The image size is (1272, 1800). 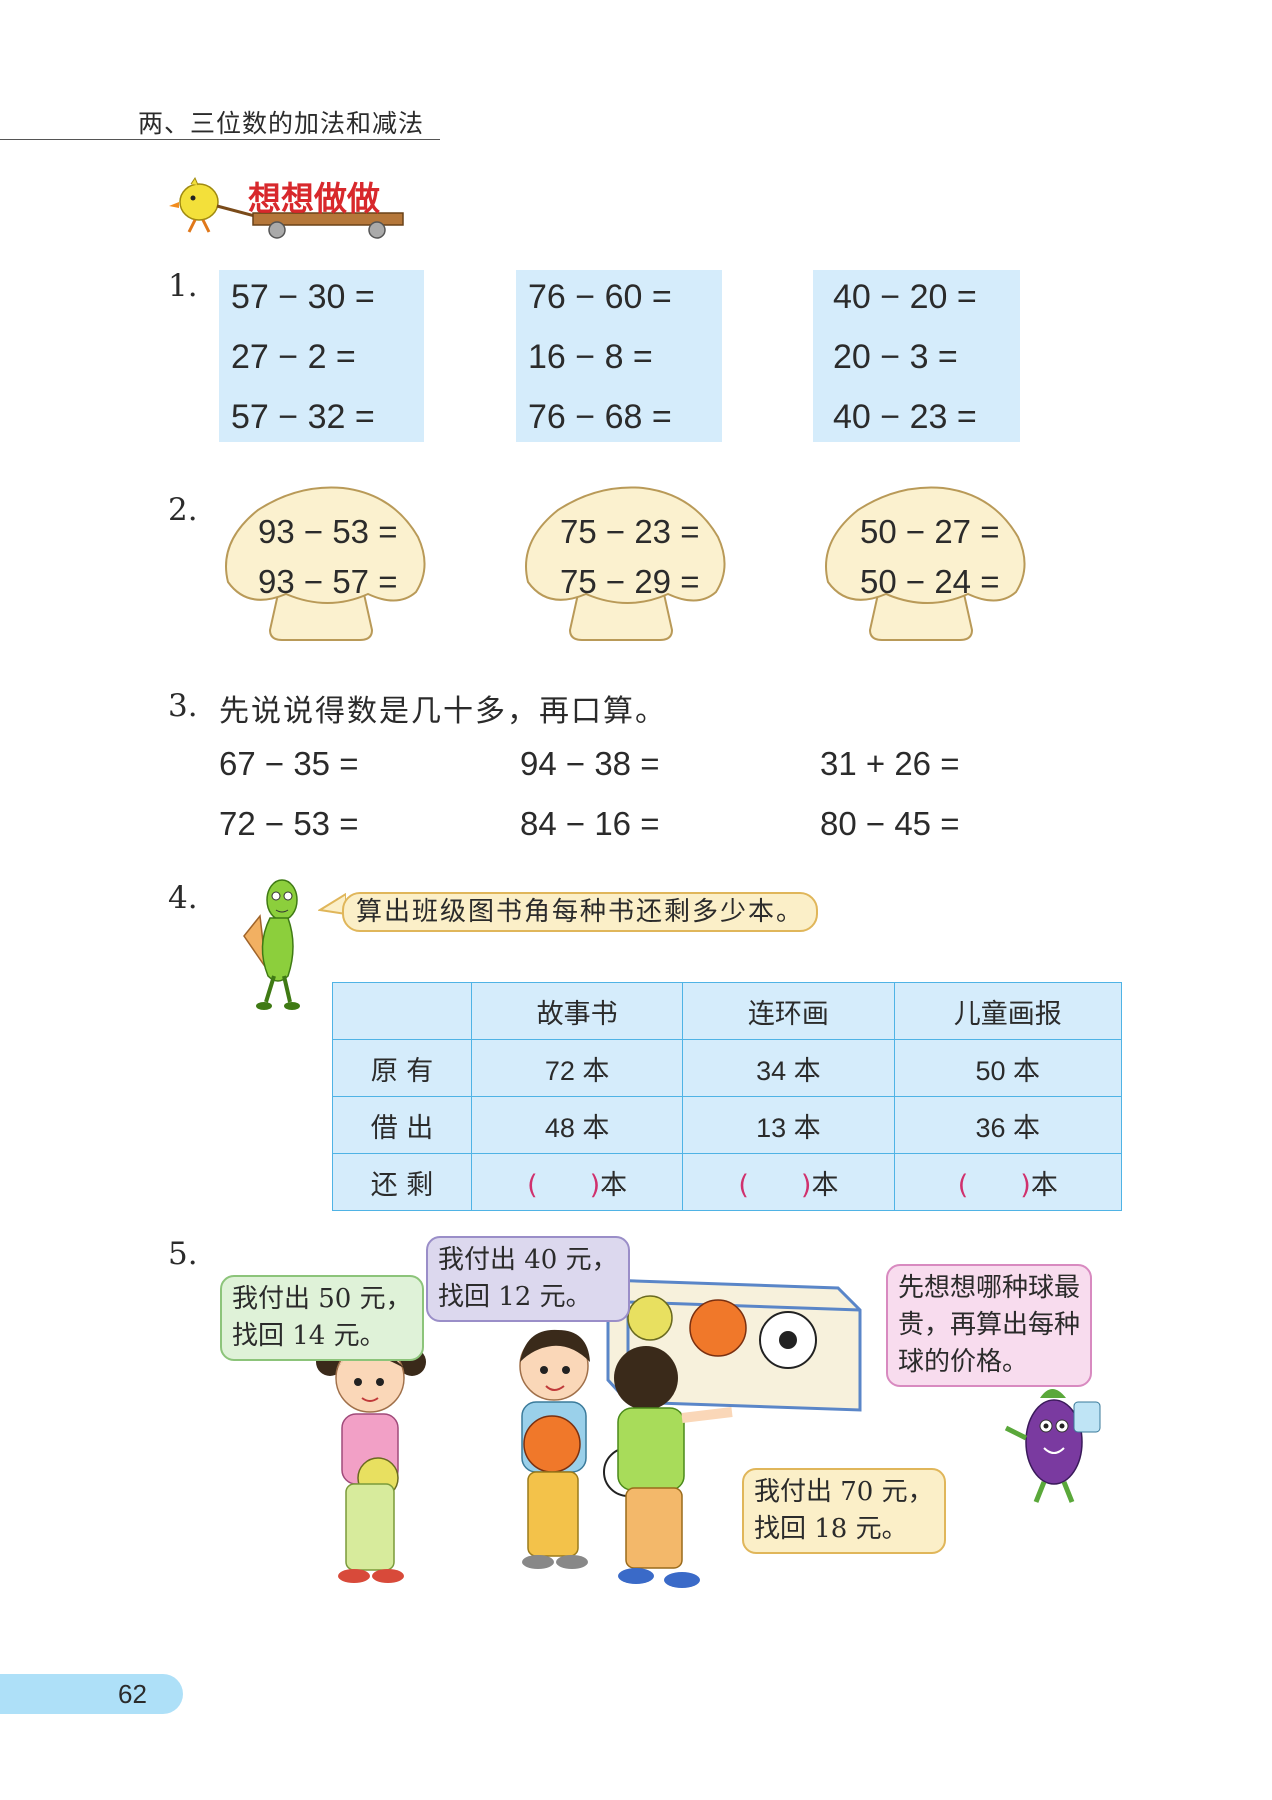 What do you see at coordinates (590, 763) in the screenshot?
I see `q3-eq: 94 − 38 =` at bounding box center [590, 763].